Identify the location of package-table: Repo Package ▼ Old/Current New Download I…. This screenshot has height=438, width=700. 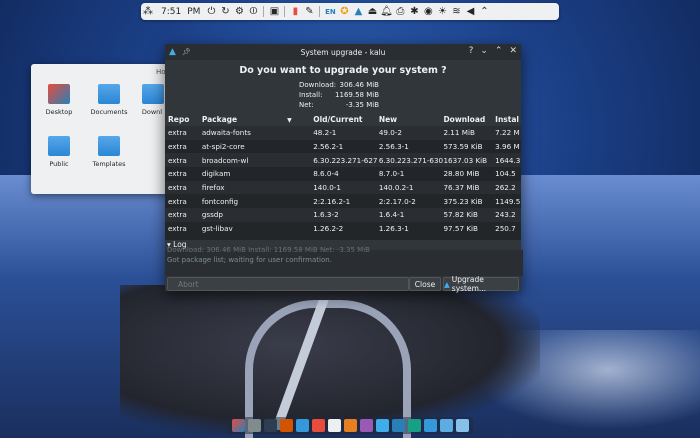
(343, 176).